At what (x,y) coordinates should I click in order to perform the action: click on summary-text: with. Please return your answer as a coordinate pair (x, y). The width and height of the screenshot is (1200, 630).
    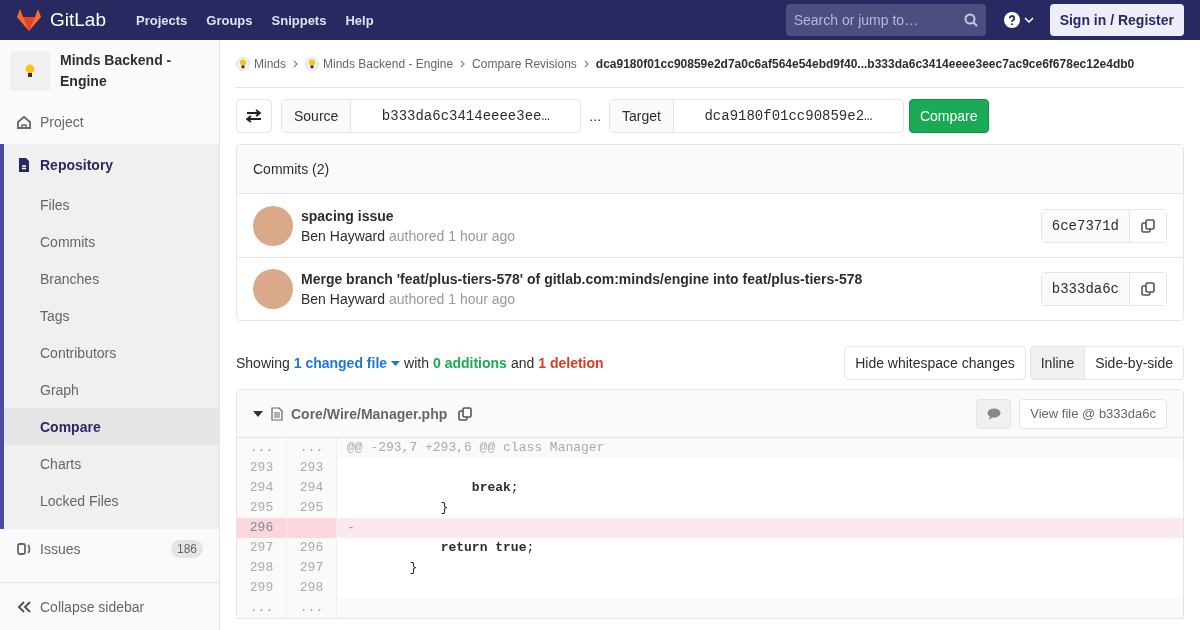
    Looking at the image, I should click on (416, 363).